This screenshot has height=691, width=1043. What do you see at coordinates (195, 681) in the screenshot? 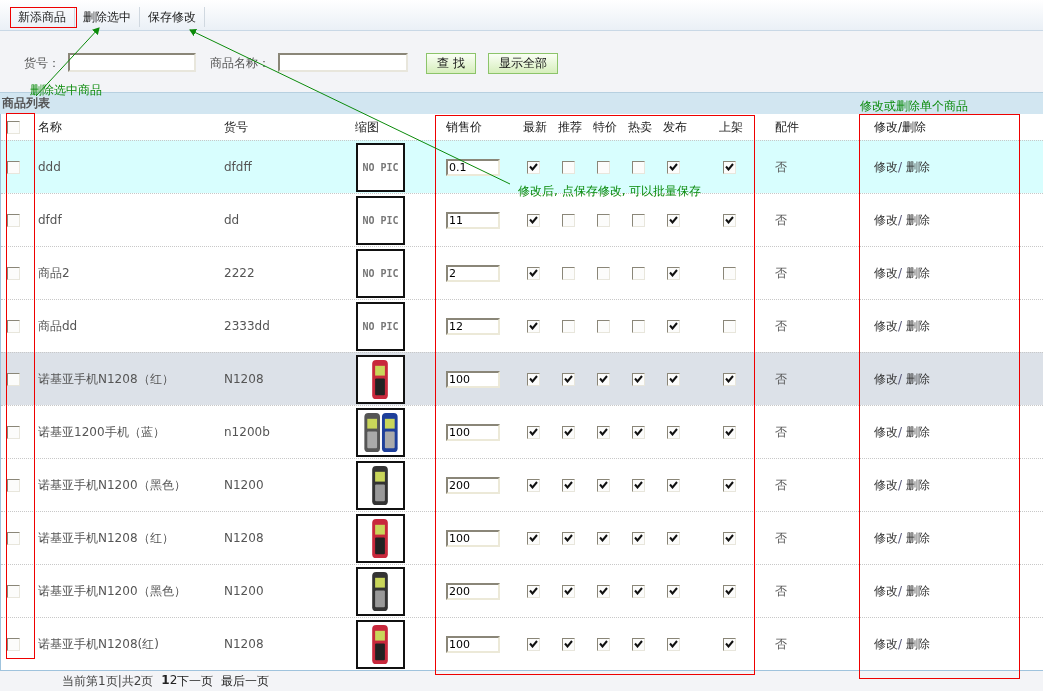
I see `next-page-link: 下一页` at bounding box center [195, 681].